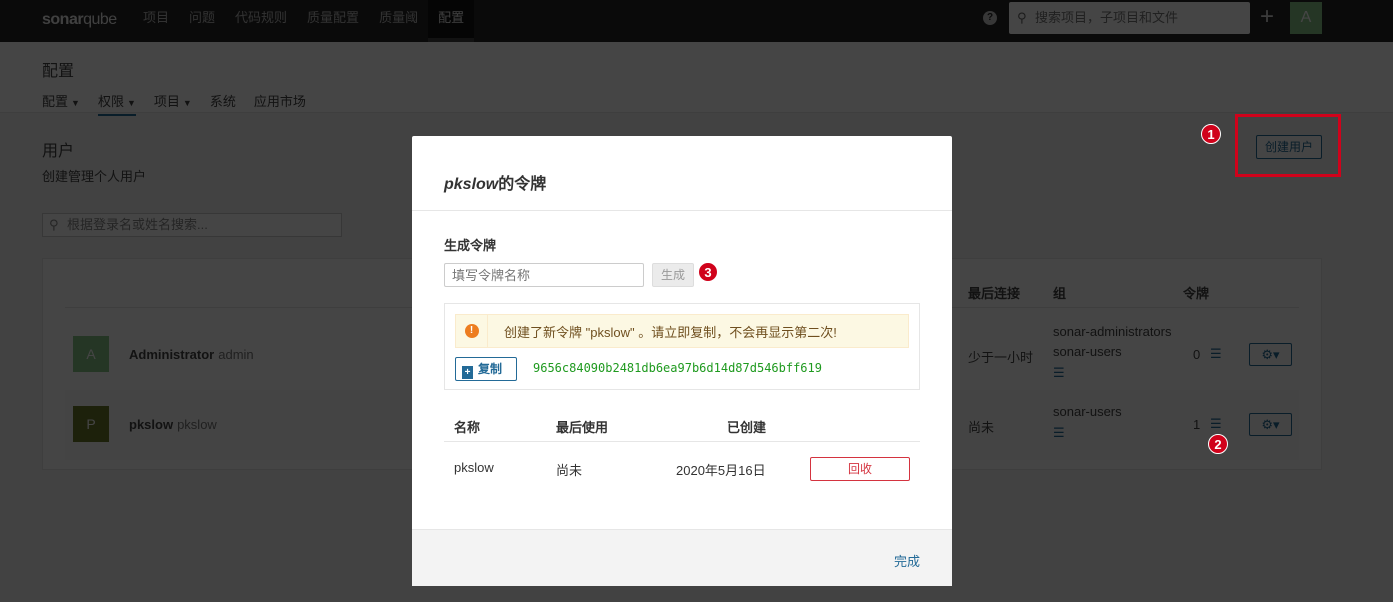 The height and width of the screenshot is (602, 1393). I want to click on token-name-input, so click(544, 275).